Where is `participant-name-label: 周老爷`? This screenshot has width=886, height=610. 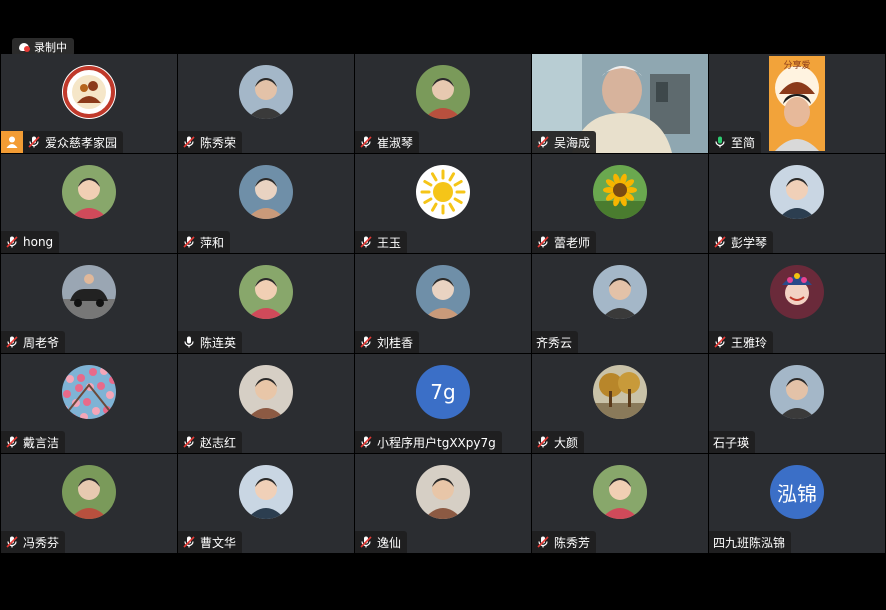 participant-name-label: 周老爷 is located at coordinates (33, 342).